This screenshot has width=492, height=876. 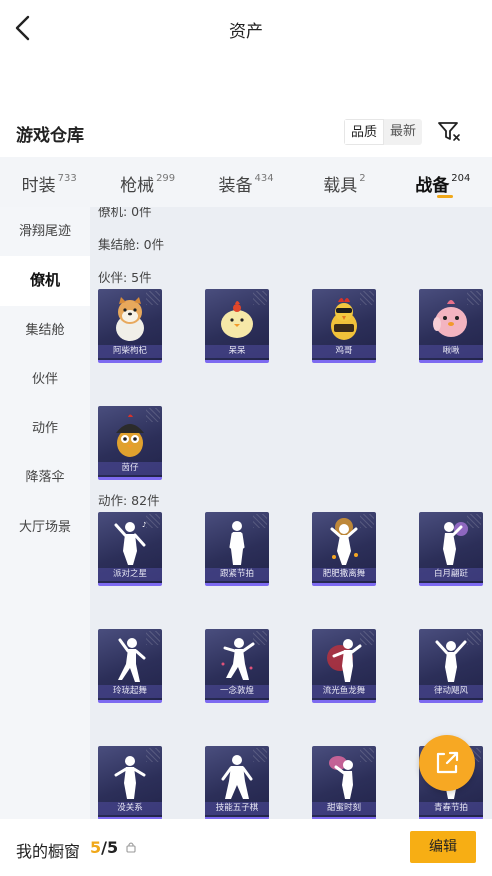 What do you see at coordinates (246, 847) in the screenshot?
I see `showcase-bar: 我的橱窗 5/5 编辑` at bounding box center [246, 847].